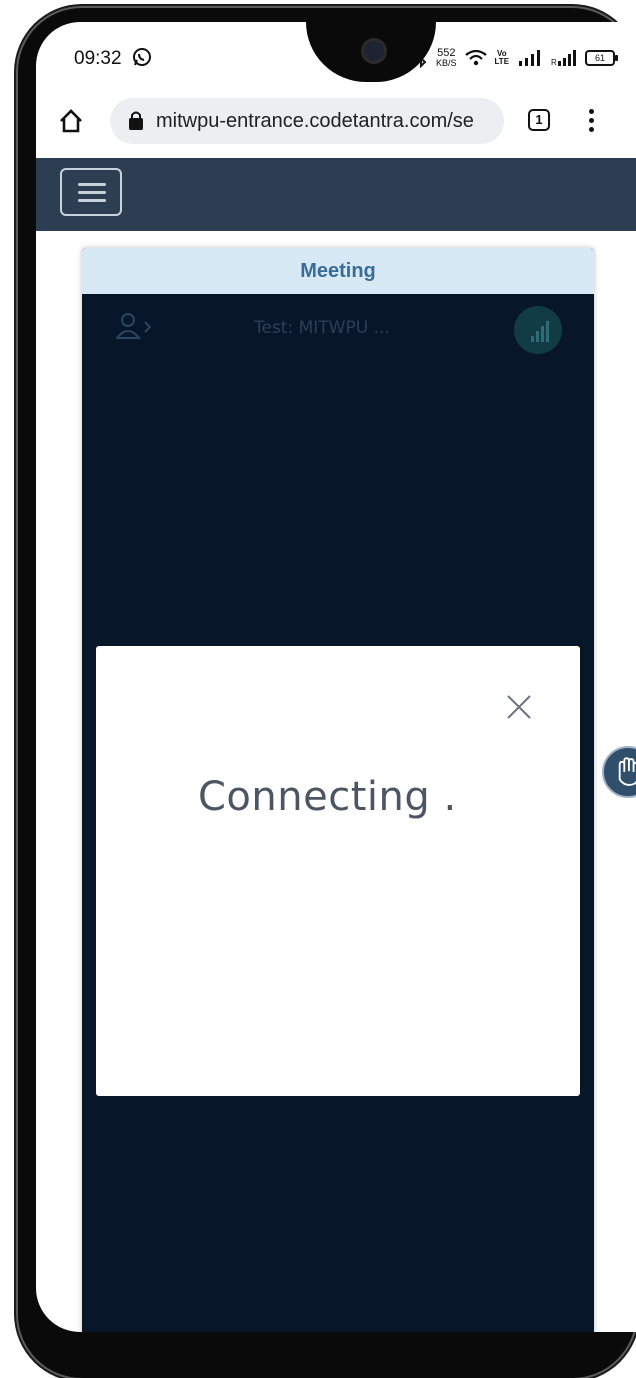 The image size is (636, 1378). What do you see at coordinates (519, 707) in the screenshot?
I see `close-icon` at bounding box center [519, 707].